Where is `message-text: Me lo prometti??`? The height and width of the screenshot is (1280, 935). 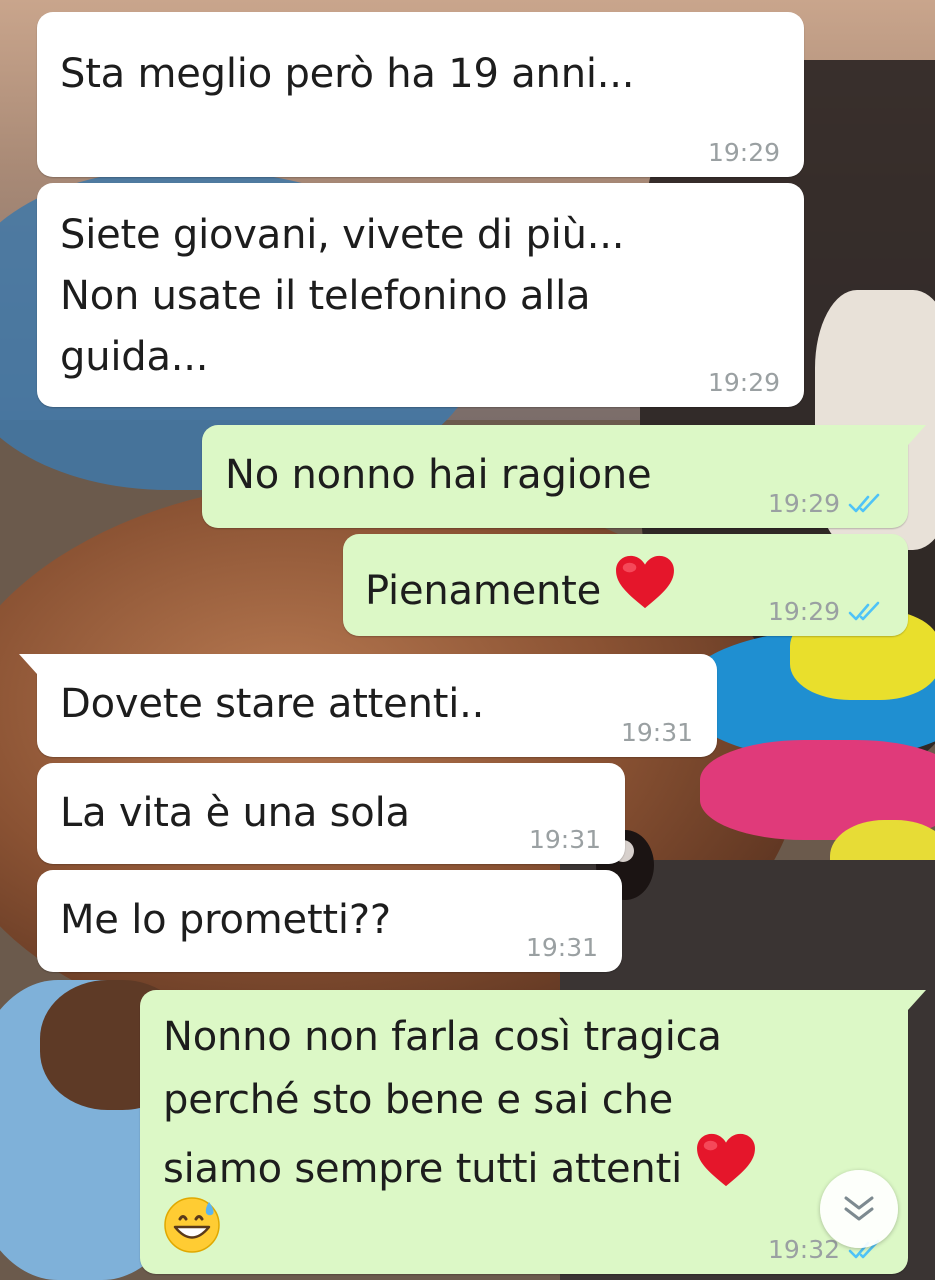
message-text: Me lo prometti?? is located at coordinates (225, 920).